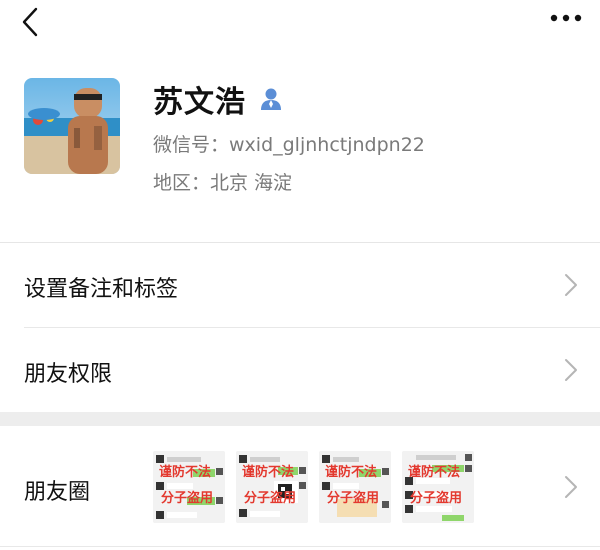 The image size is (600, 550). What do you see at coordinates (68, 374) in the screenshot?
I see `friend-permissions-label: 朋友权限` at bounding box center [68, 374].